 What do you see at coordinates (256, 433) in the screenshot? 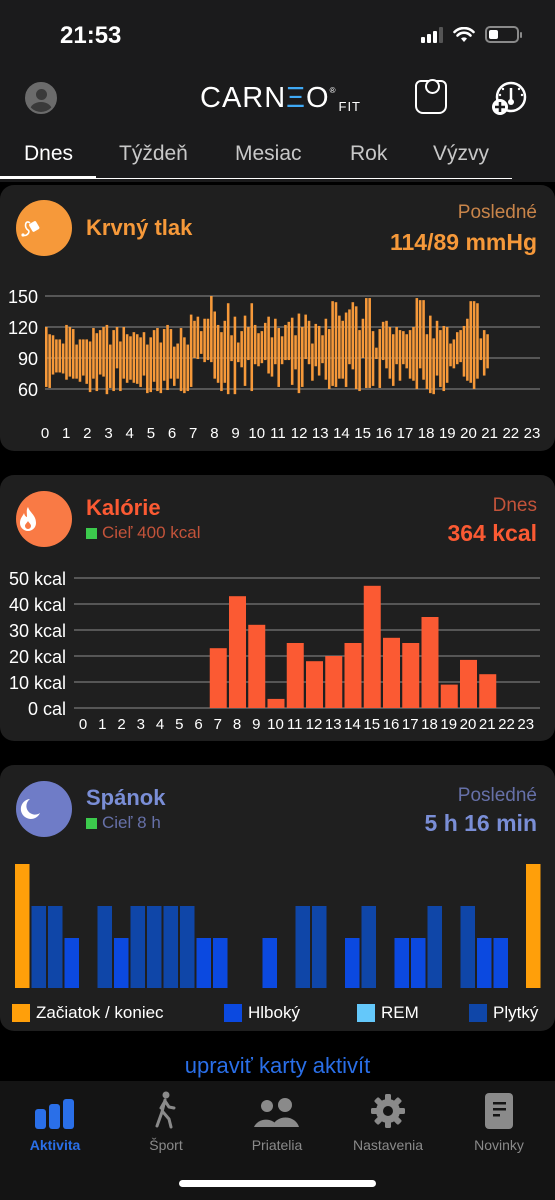
I see `bp-x-tick: 10` at bounding box center [256, 433].